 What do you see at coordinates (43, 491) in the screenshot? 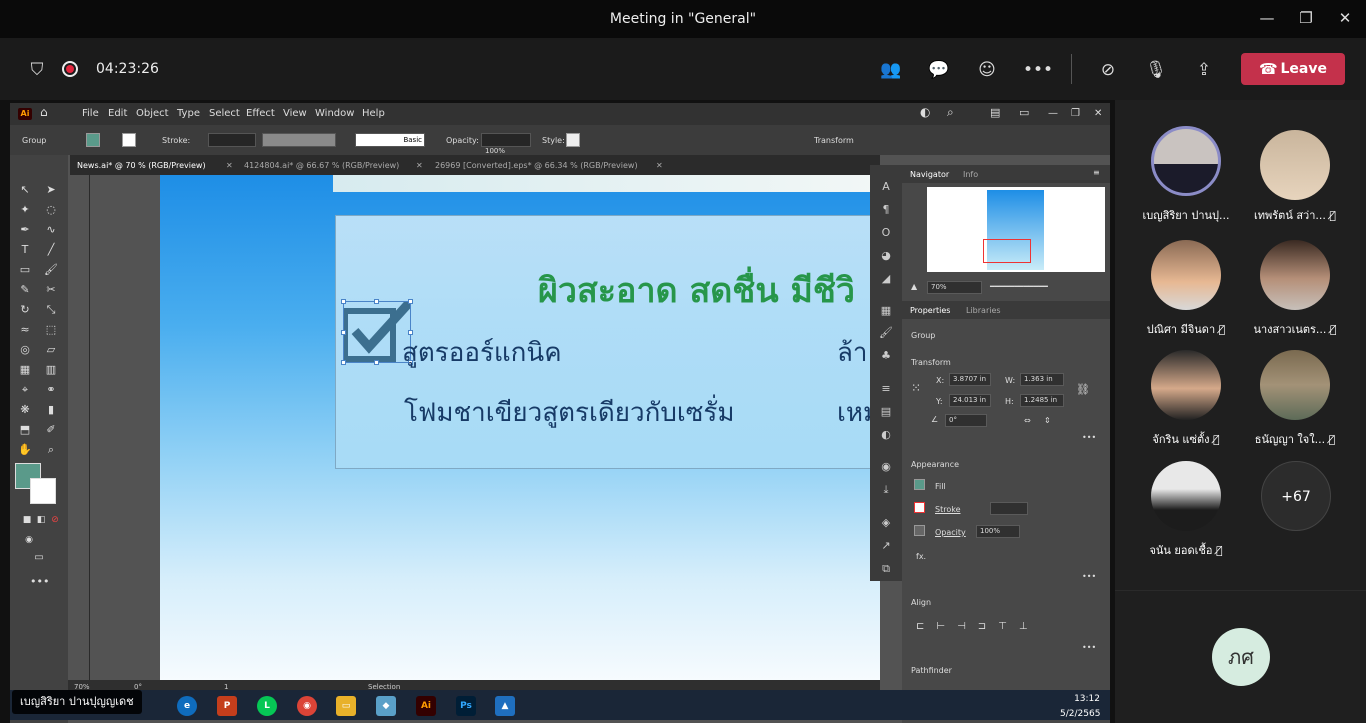
I see `stroke-color-box` at bounding box center [43, 491].